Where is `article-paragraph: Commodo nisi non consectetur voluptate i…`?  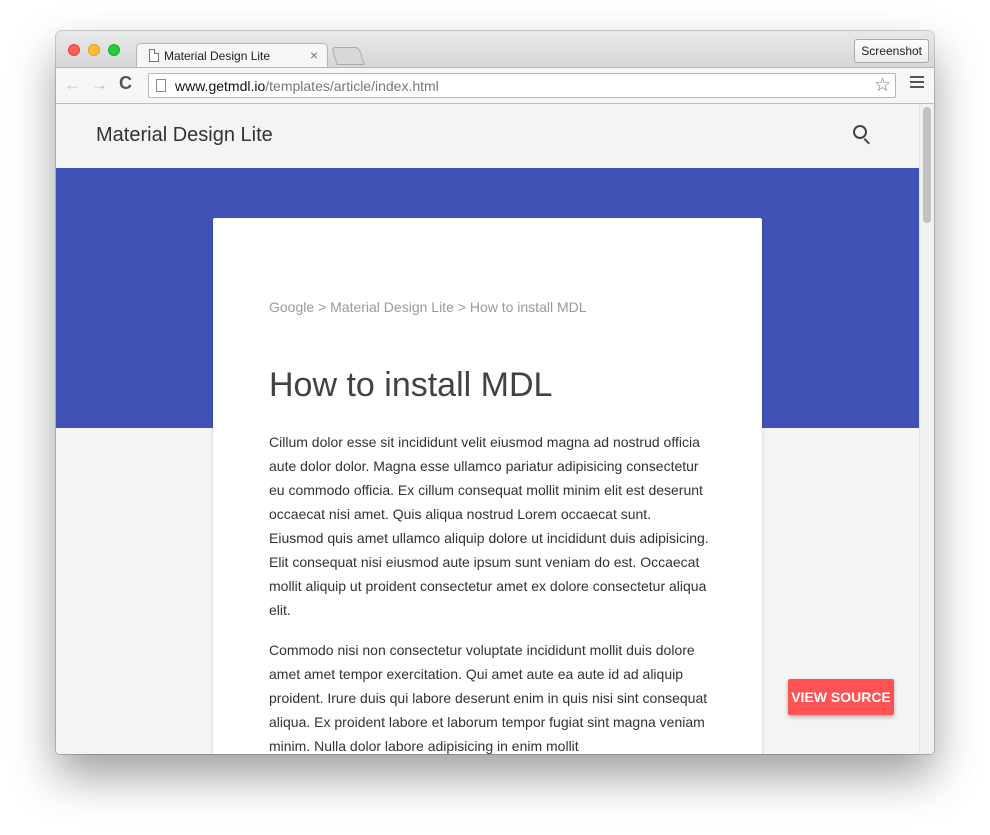
article-paragraph: Commodo nisi non consectetur voluptate i… is located at coordinates (488, 698).